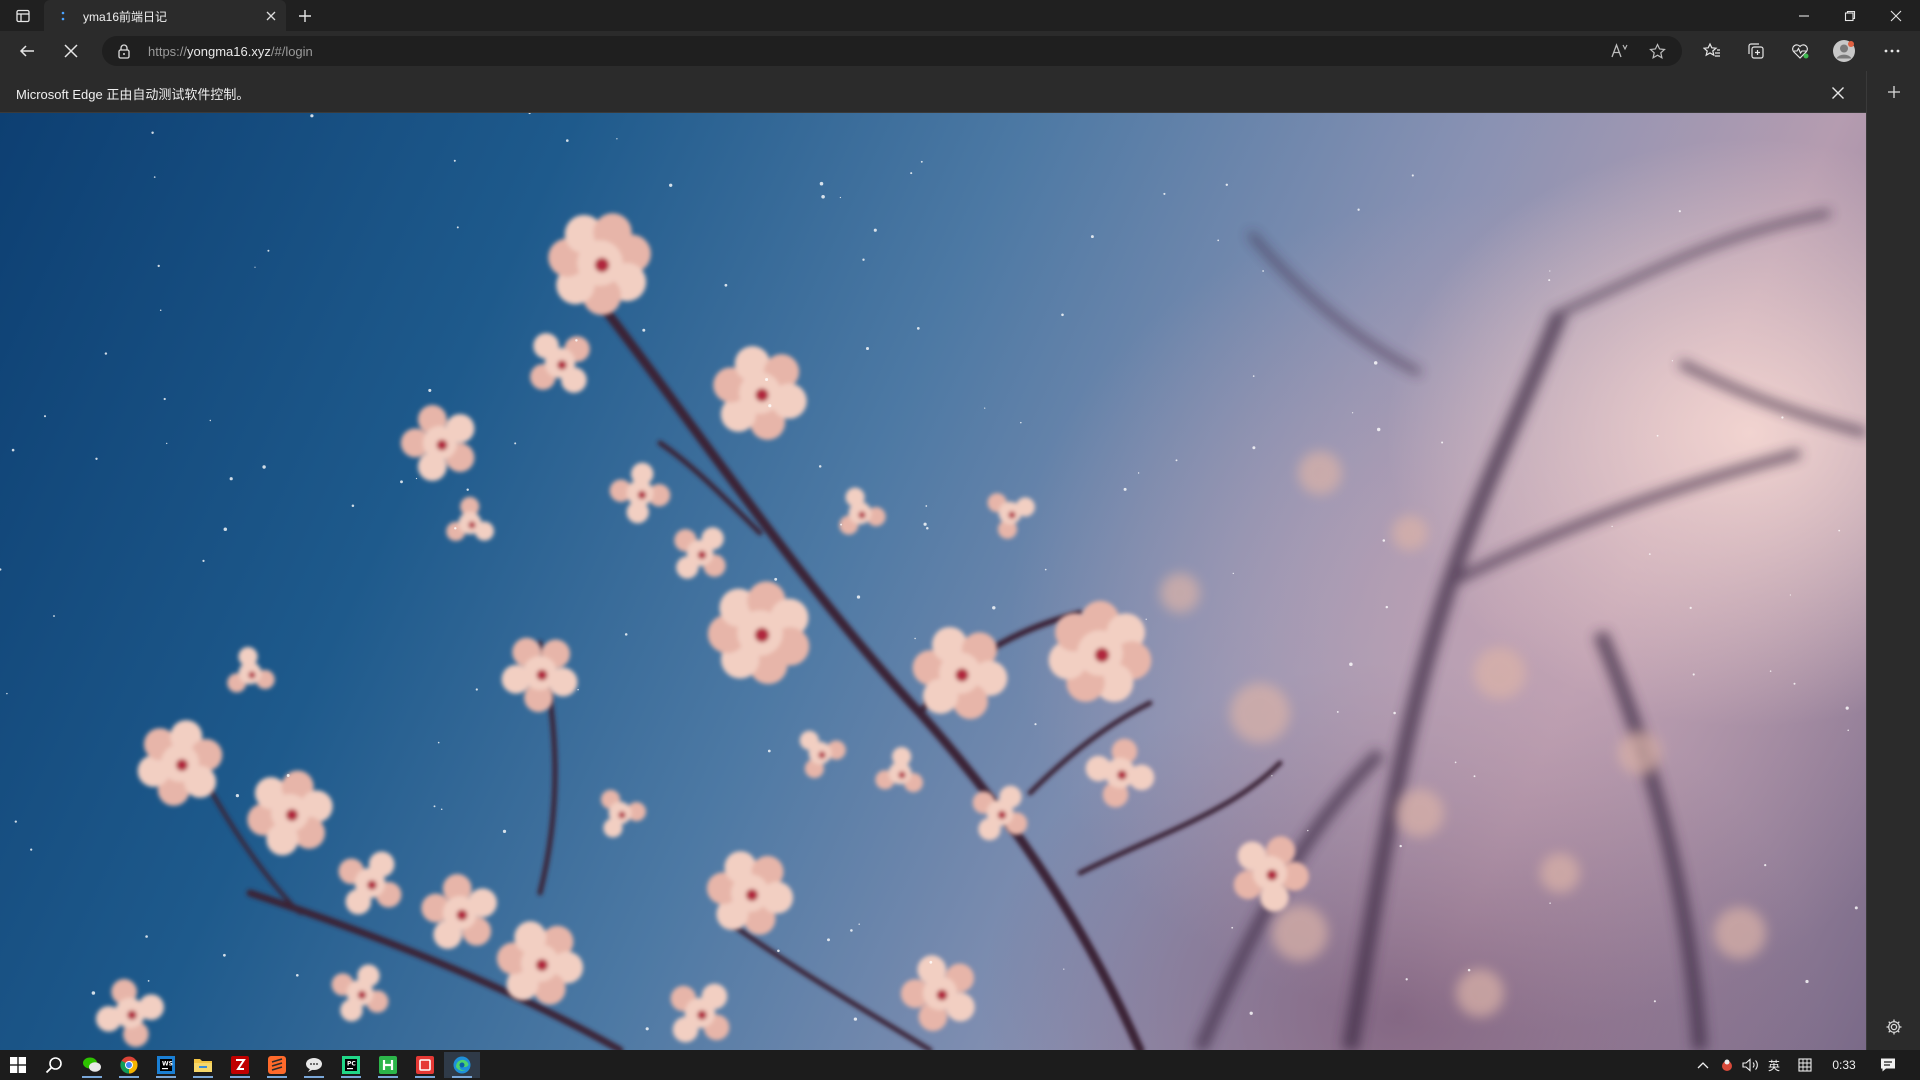  I want to click on taskbar-edge, so click(462, 1065).